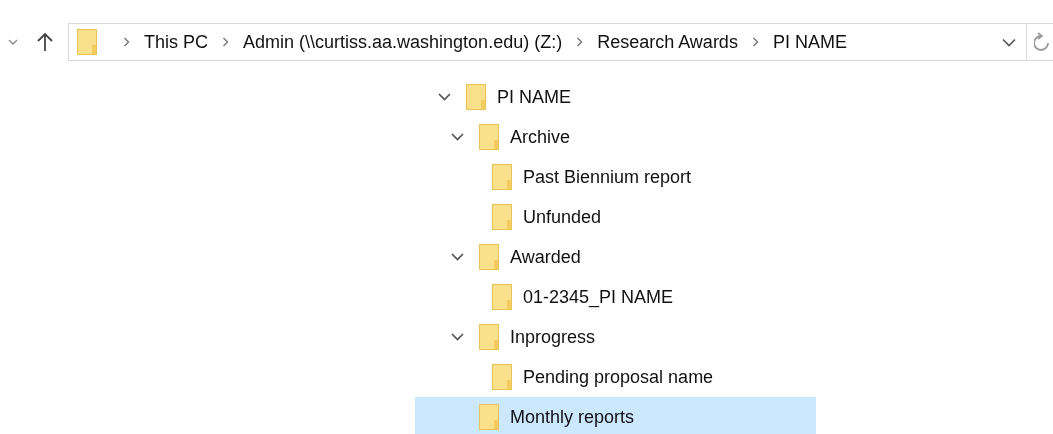 This screenshot has height=434, width=1053. Describe the element at coordinates (403, 42) in the screenshot. I see `breadcrumb: Admin (\\curtiss.aa.washington.edu) (Z:)` at that location.